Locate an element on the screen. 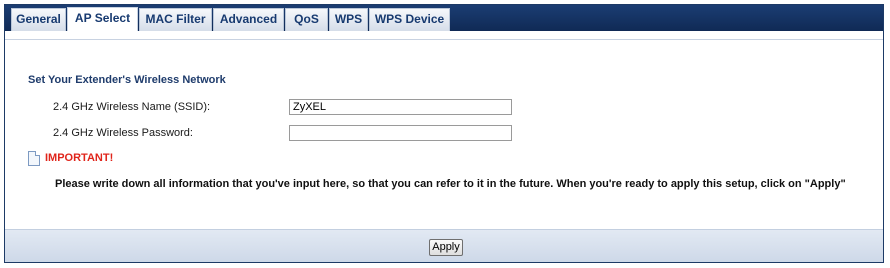  tab-strip-divider is located at coordinates (444, 35).